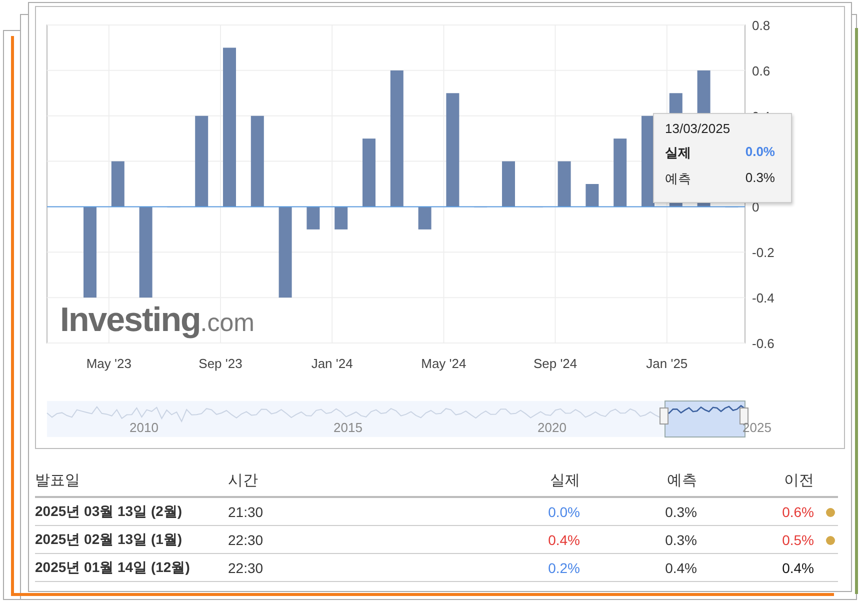  Describe the element at coordinates (131, 482) in the screenshot. I see `column-header: 발표일` at that location.